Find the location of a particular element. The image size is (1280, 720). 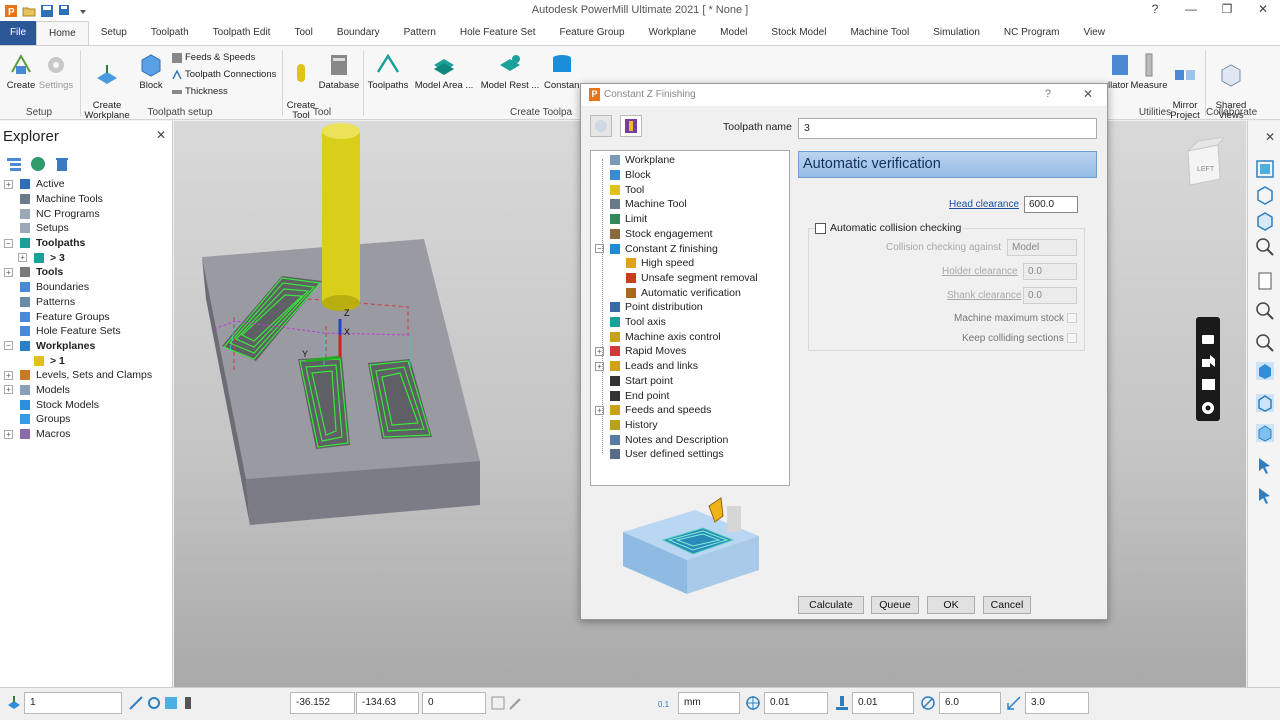

explorer-item: + Levels, Sets and Clamps is located at coordinates (86, 375).